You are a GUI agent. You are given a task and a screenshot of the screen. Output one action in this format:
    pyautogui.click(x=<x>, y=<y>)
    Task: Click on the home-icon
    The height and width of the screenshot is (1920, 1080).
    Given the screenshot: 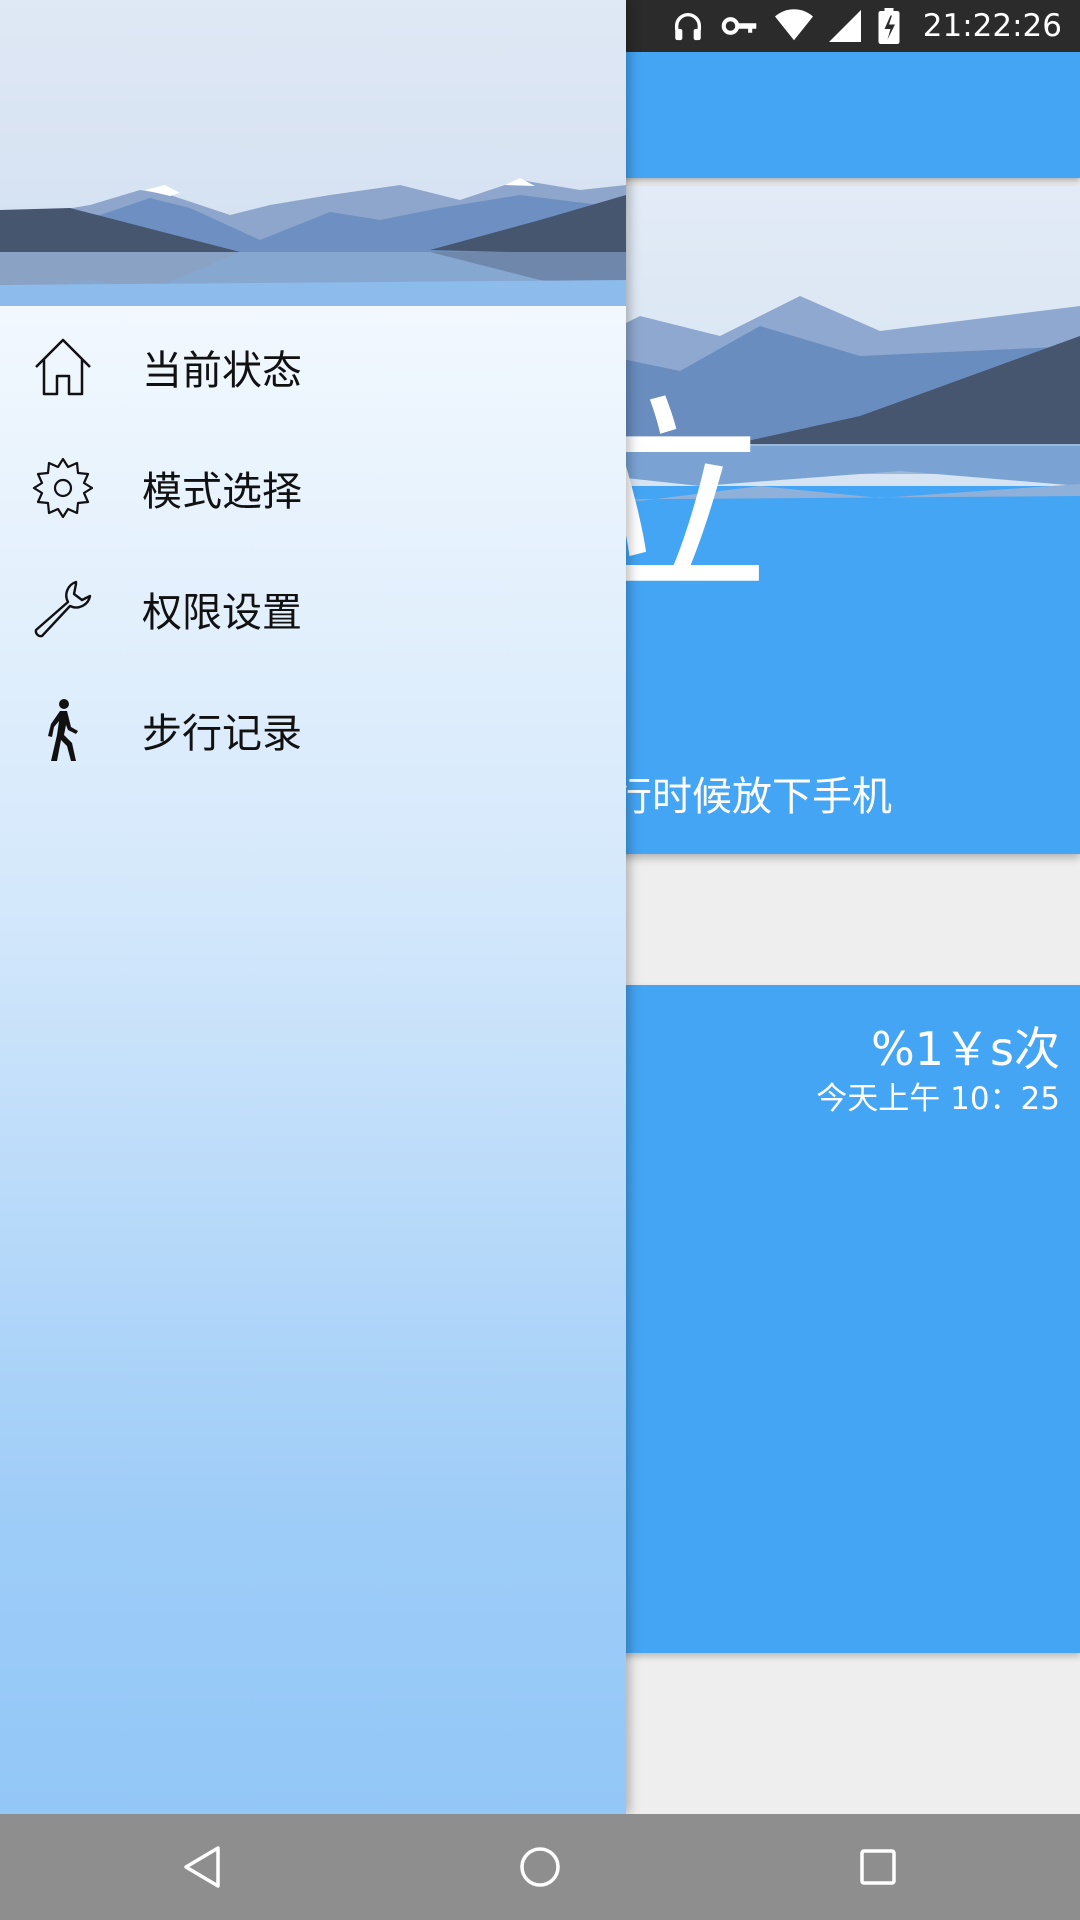 What is the action you would take?
    pyautogui.click(x=63, y=367)
    